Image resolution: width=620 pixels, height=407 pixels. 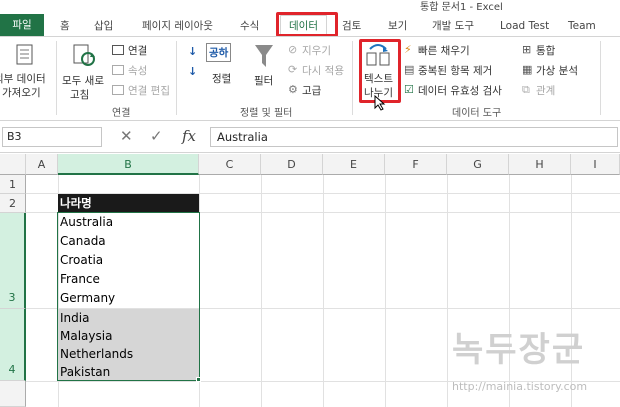 What do you see at coordinates (118, 70) in the screenshot?
I see `properties-icon` at bounding box center [118, 70].